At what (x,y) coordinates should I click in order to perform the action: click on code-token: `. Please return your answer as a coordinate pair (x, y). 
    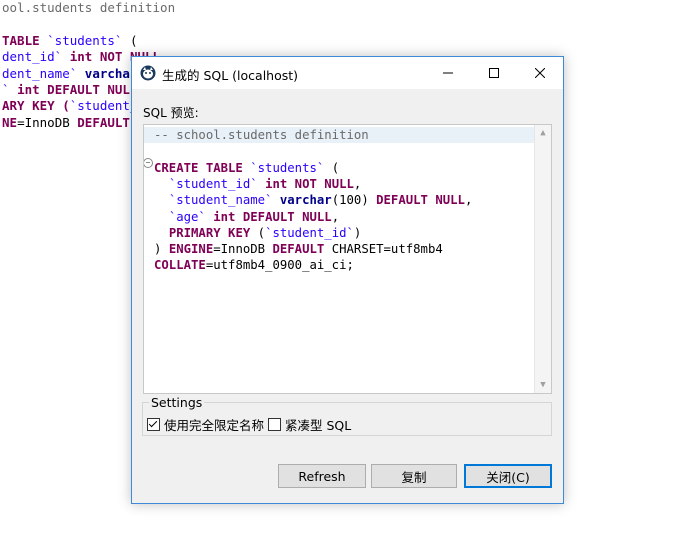
    Looking at the image, I should click on (10, 89).